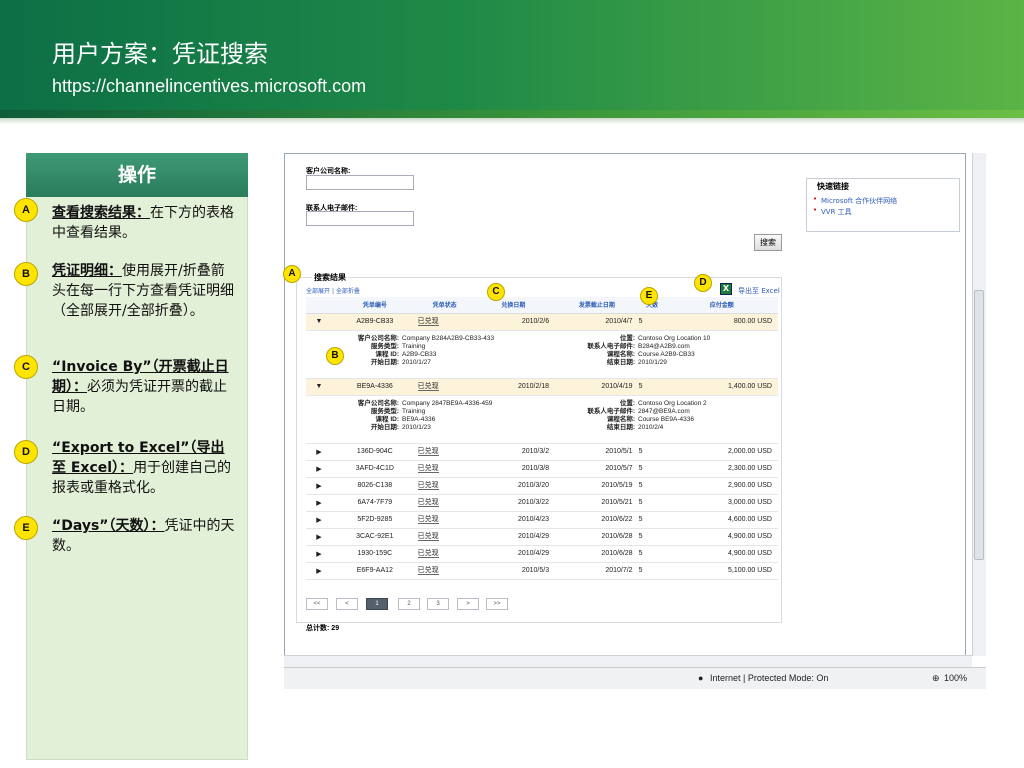 This screenshot has height=768, width=1024. What do you see at coordinates (597, 571) in the screenshot?
I see `invoice-by-date: 2010/7/2` at bounding box center [597, 571].